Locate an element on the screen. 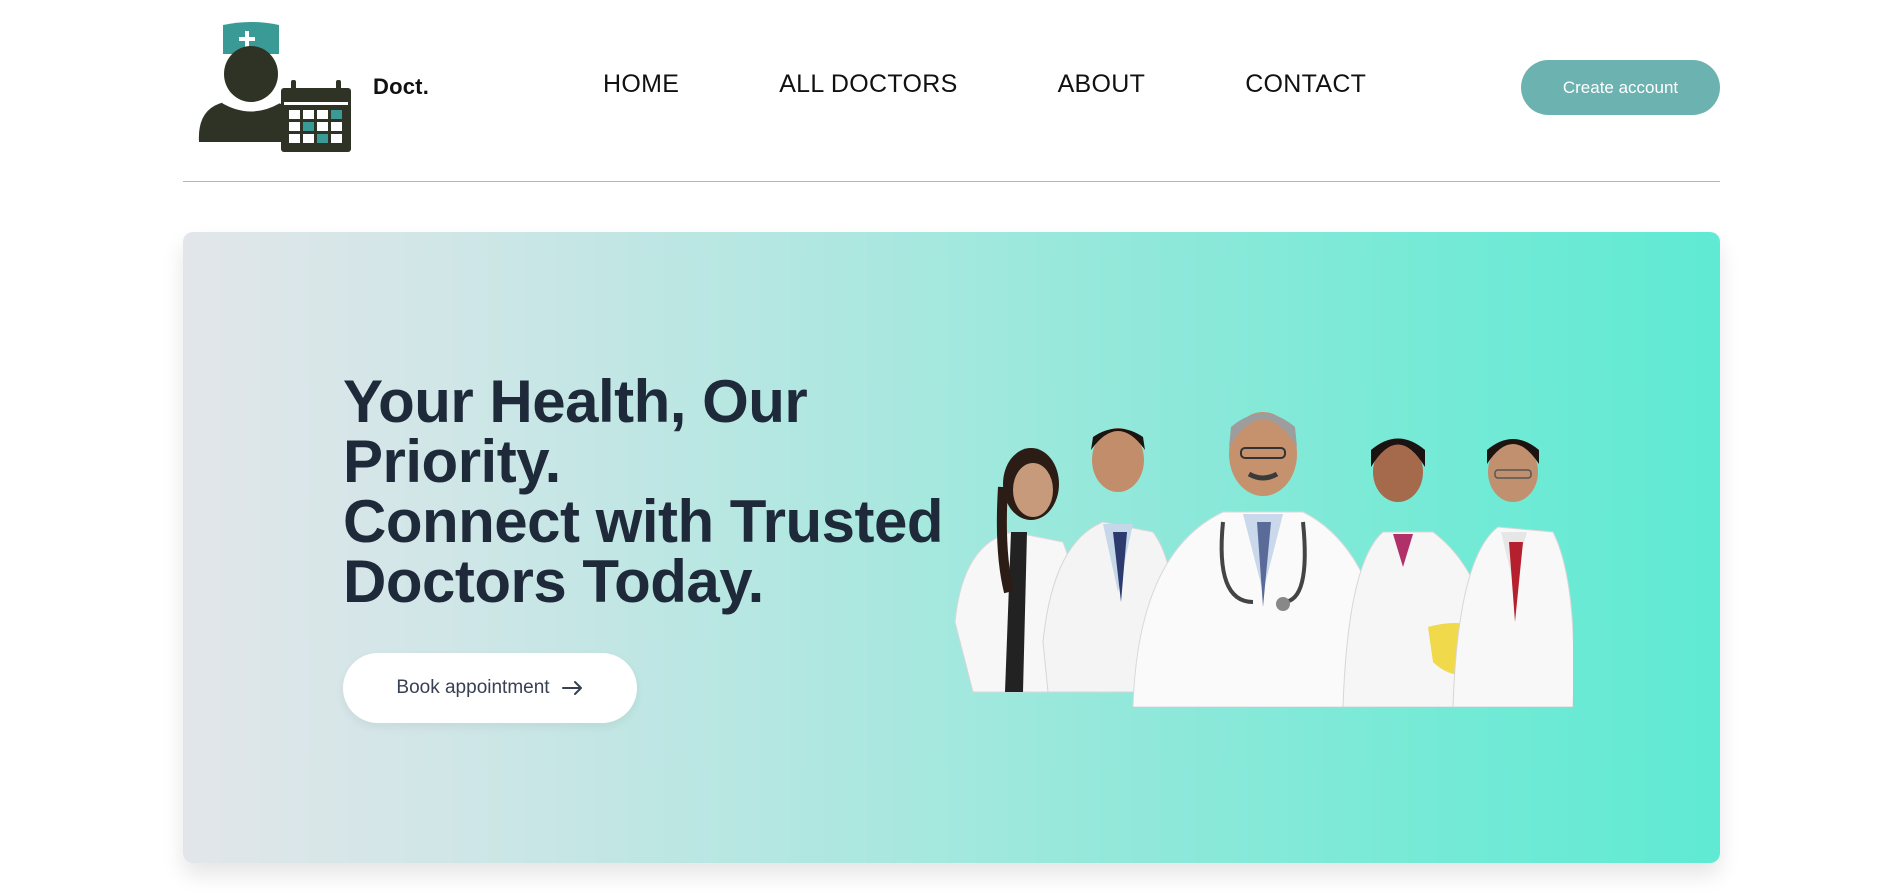 This screenshot has width=1902, height=895. nav-item-all-doctors: ALL DOCTORS is located at coordinates (868, 84).